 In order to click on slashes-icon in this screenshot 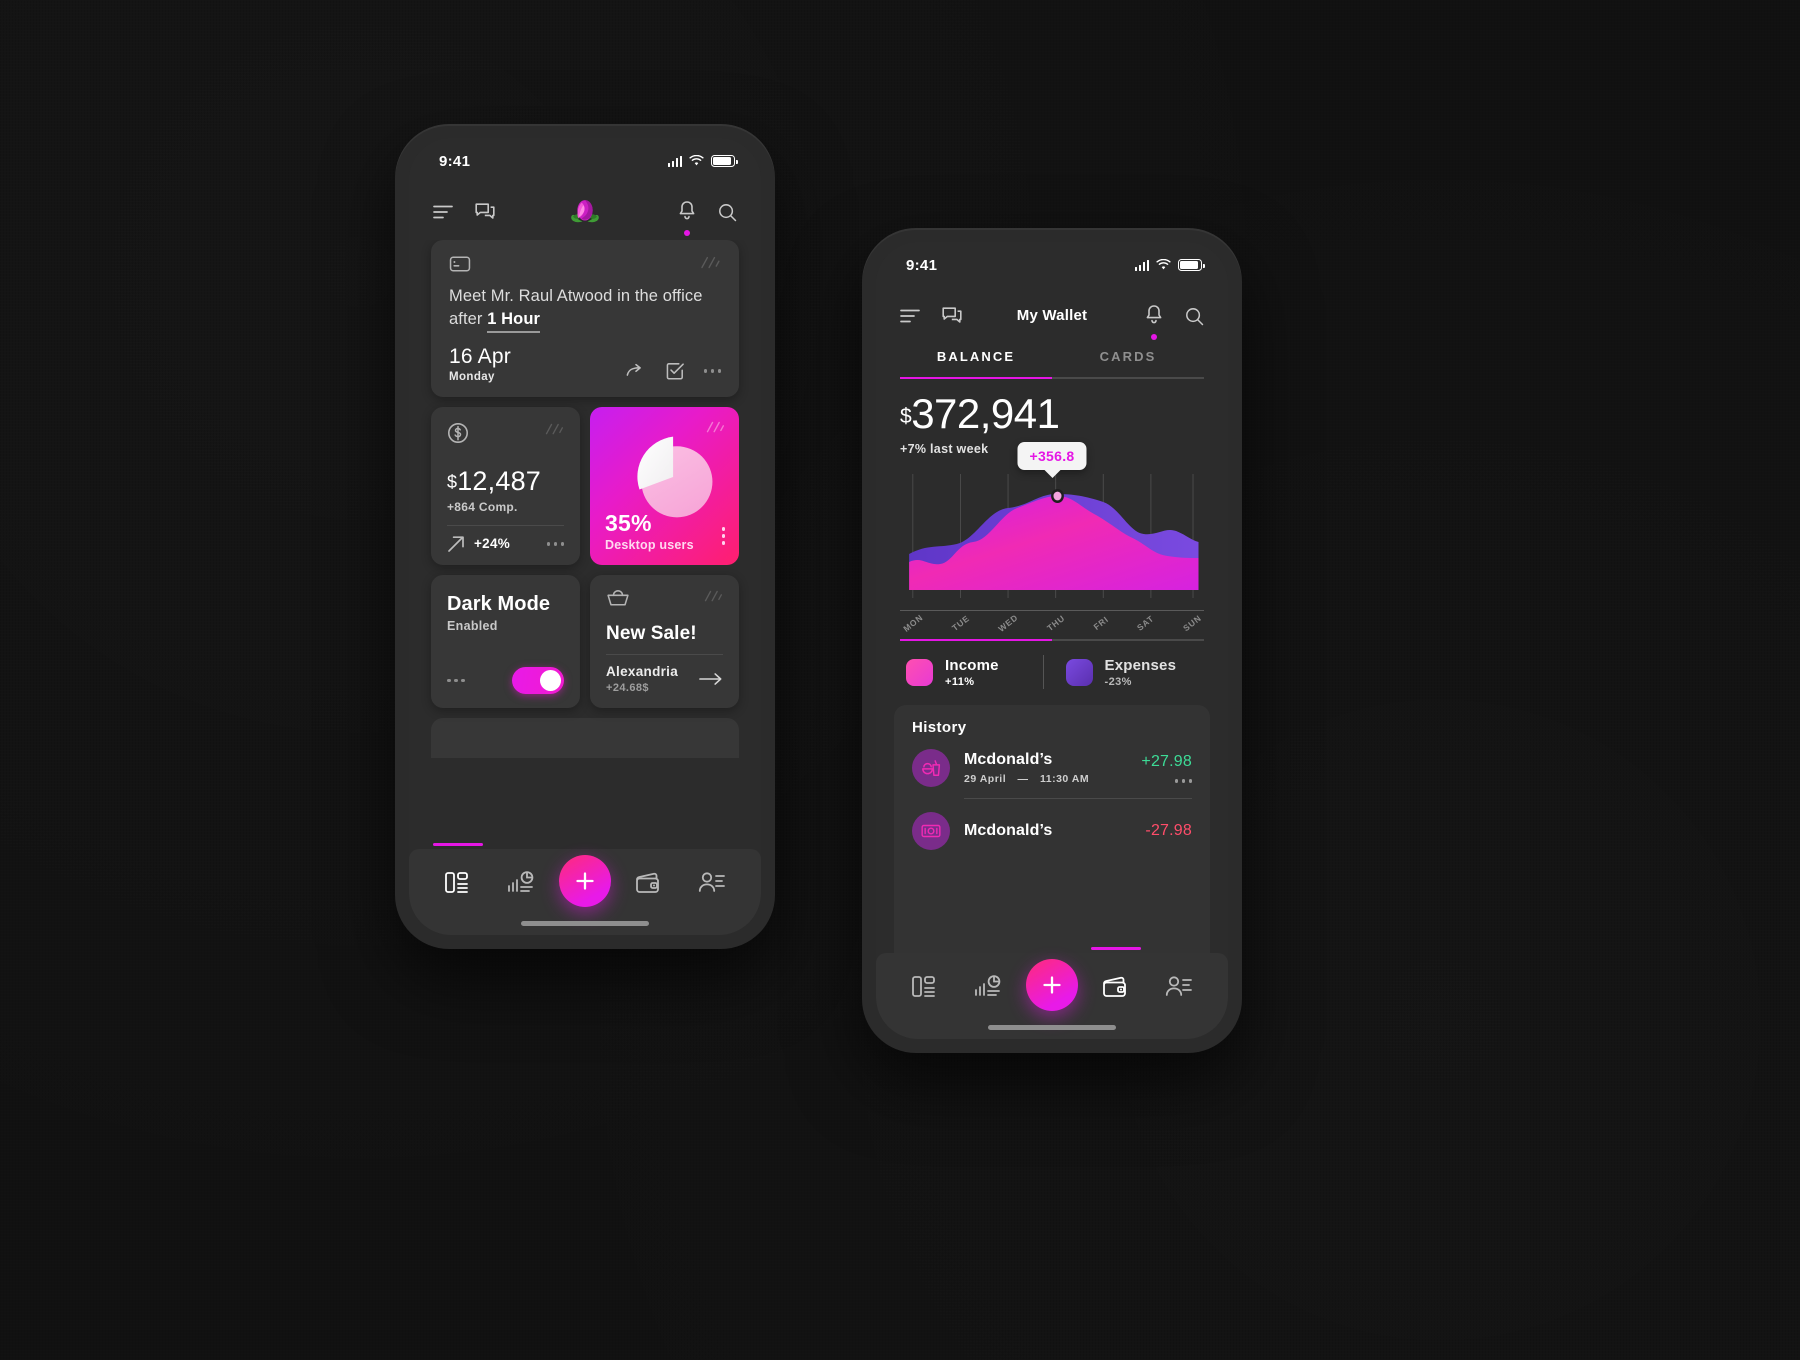, I will do `click(554, 429)`.